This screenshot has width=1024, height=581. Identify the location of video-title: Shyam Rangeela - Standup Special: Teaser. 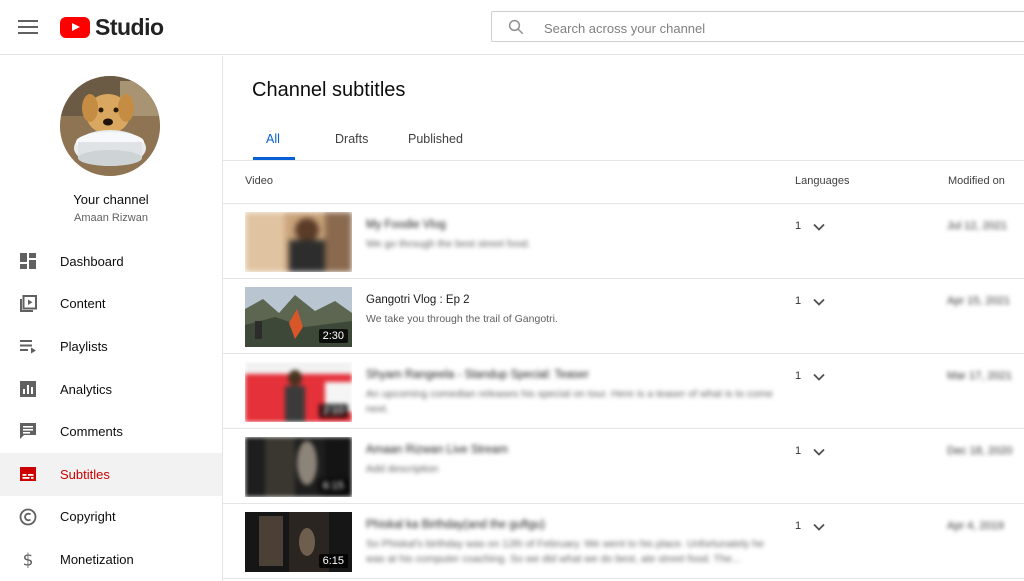
(477, 375).